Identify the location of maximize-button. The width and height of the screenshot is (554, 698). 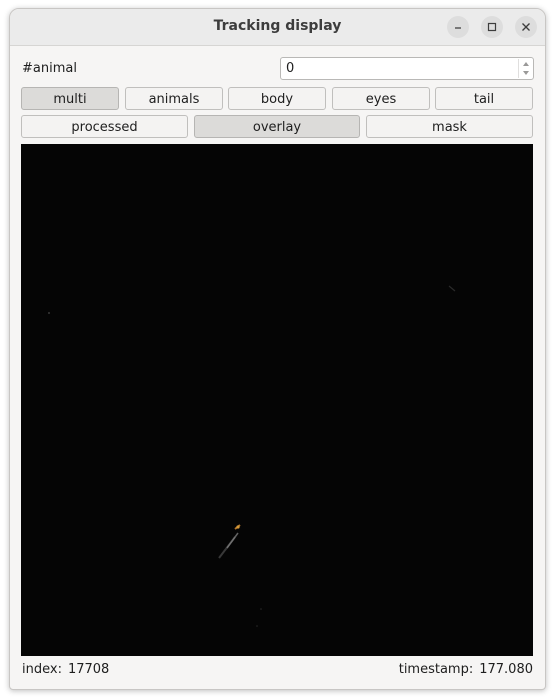
(492, 27).